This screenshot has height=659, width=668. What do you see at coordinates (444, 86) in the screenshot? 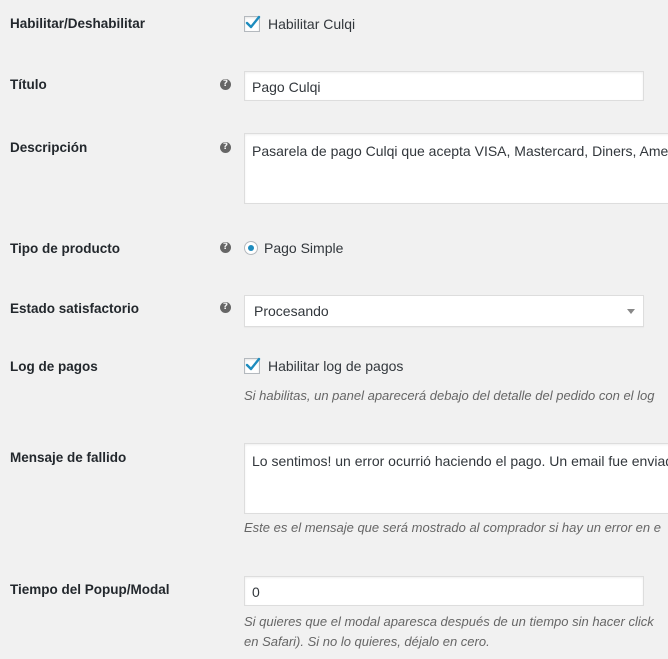
I see `title-input: Pago Culqi` at bounding box center [444, 86].